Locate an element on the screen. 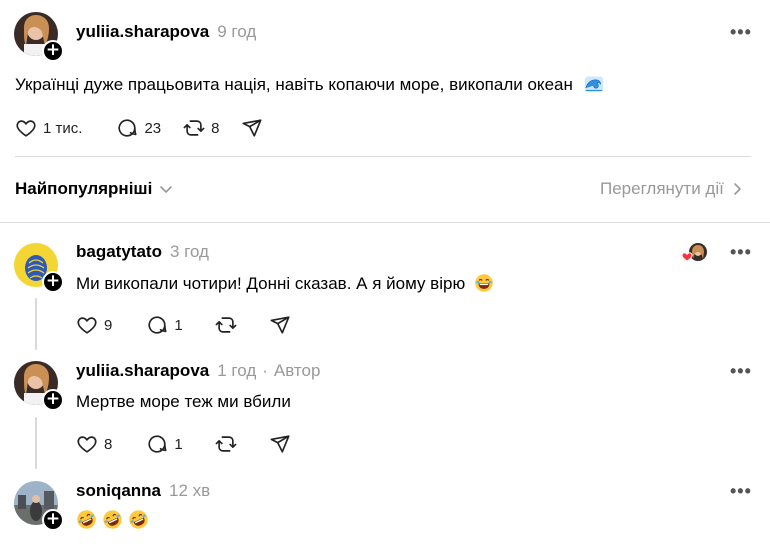  section-divider is located at coordinates (385, 222).